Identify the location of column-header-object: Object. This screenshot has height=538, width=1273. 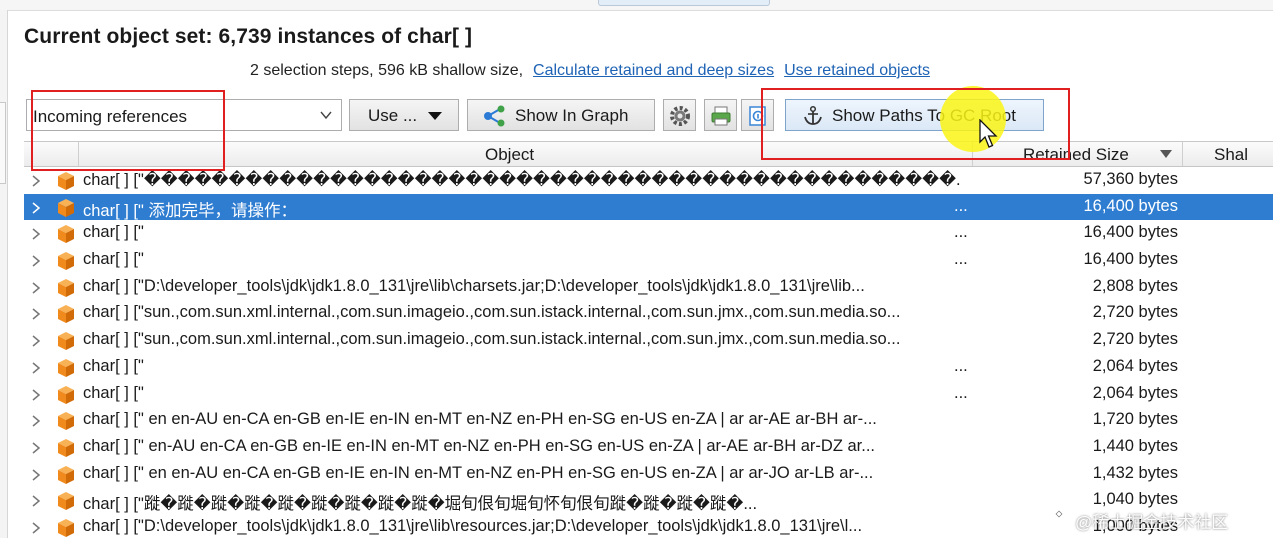
(509, 155).